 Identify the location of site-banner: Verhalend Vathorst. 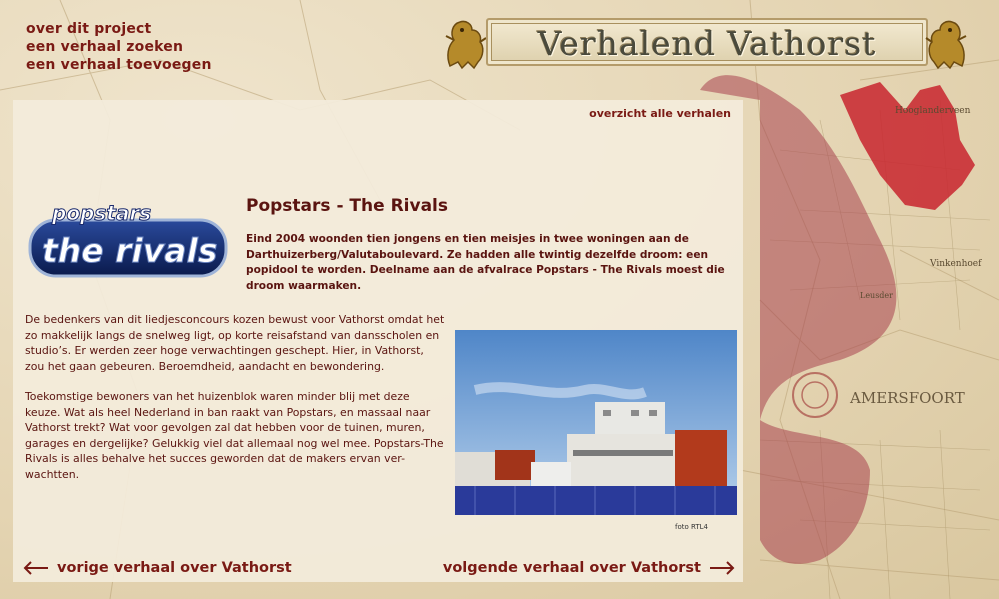
(706, 42).